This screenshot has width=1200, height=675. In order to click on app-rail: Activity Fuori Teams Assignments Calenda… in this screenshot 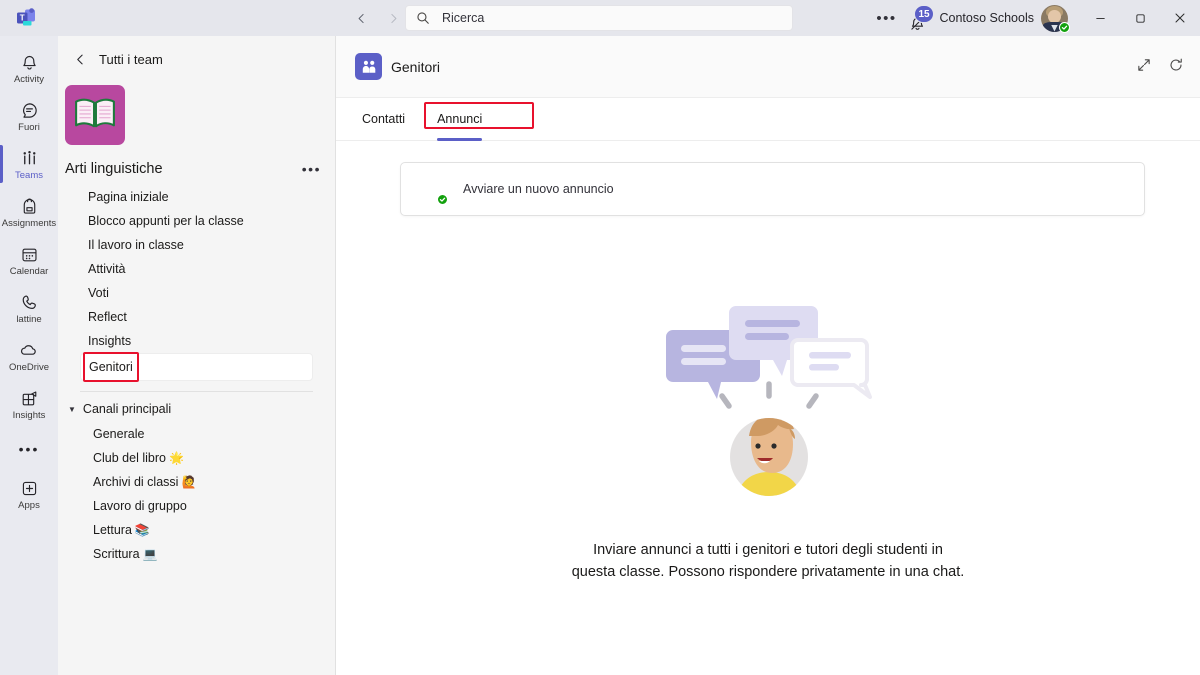, I will do `click(29, 355)`.